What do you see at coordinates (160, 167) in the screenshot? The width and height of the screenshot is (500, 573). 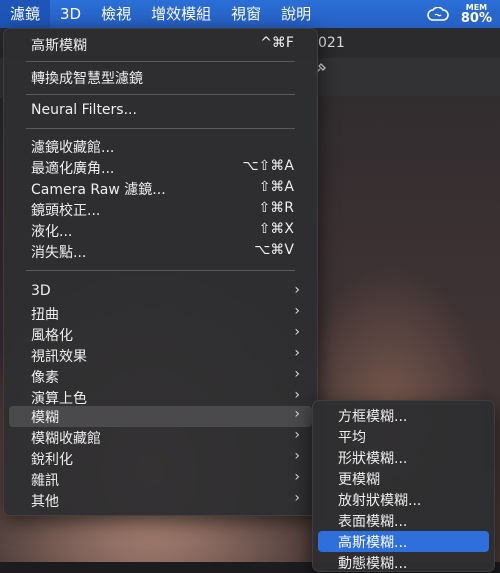 I see `menu-item-adaptive-wide-angle: 最適化廣角... ⌥⇧⌘A` at bounding box center [160, 167].